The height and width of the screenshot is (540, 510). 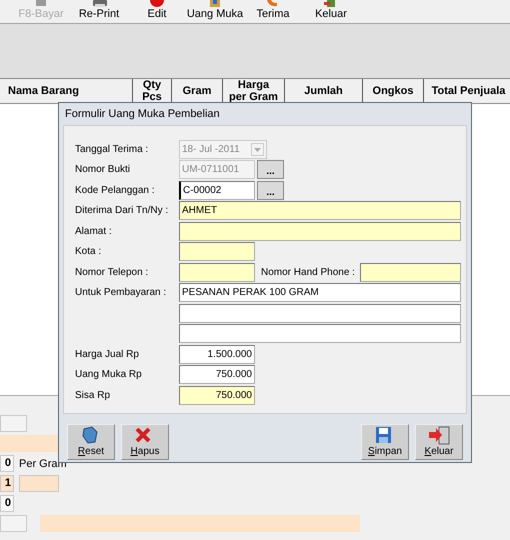 What do you see at coordinates (320, 292) in the screenshot?
I see `input-field: PESANAN PERAK 100 GRAM` at bounding box center [320, 292].